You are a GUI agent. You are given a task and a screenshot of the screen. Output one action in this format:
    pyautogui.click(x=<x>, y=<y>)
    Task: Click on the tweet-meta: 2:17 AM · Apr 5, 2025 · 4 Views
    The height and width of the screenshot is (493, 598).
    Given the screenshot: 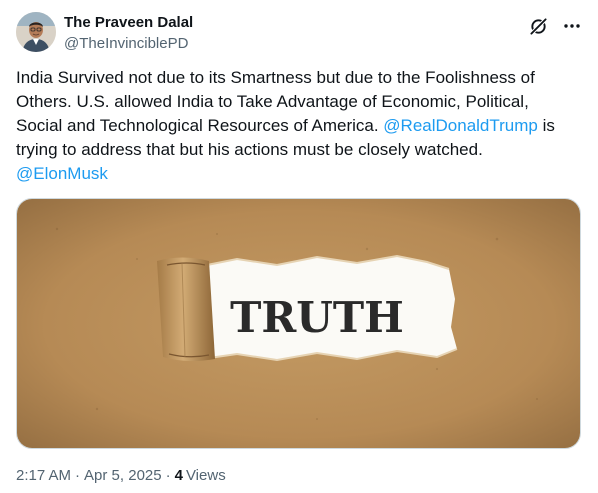 What is the action you would take?
    pyautogui.click(x=121, y=476)
    